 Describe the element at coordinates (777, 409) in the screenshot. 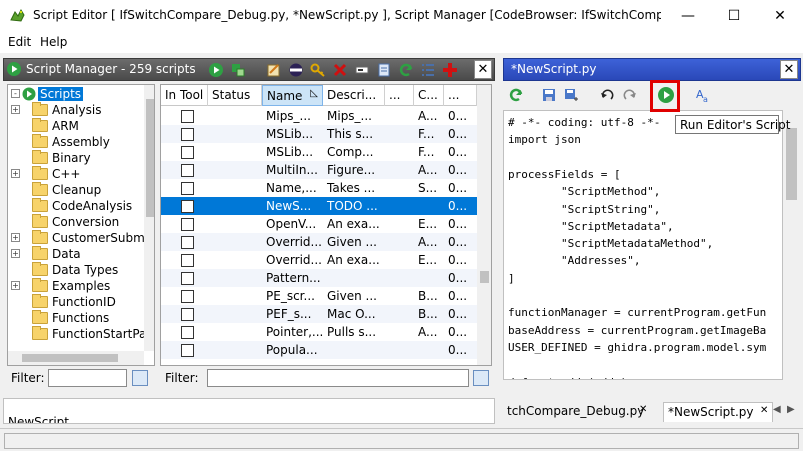

I see `tab-scroll-left-icon: ◀` at that location.